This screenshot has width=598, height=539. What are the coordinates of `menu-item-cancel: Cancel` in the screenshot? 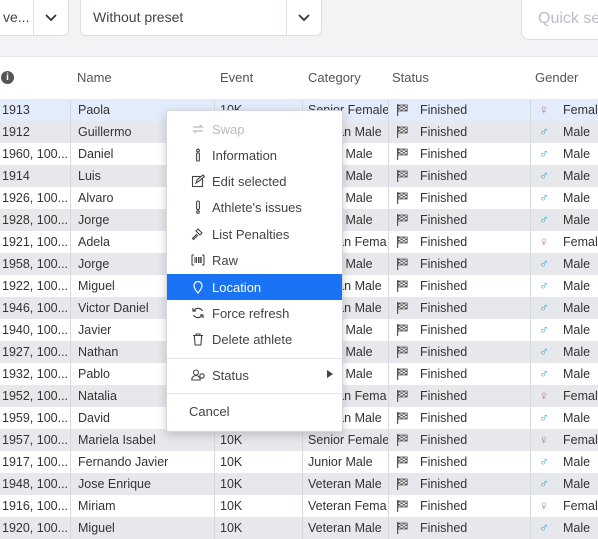 It's located at (254, 411).